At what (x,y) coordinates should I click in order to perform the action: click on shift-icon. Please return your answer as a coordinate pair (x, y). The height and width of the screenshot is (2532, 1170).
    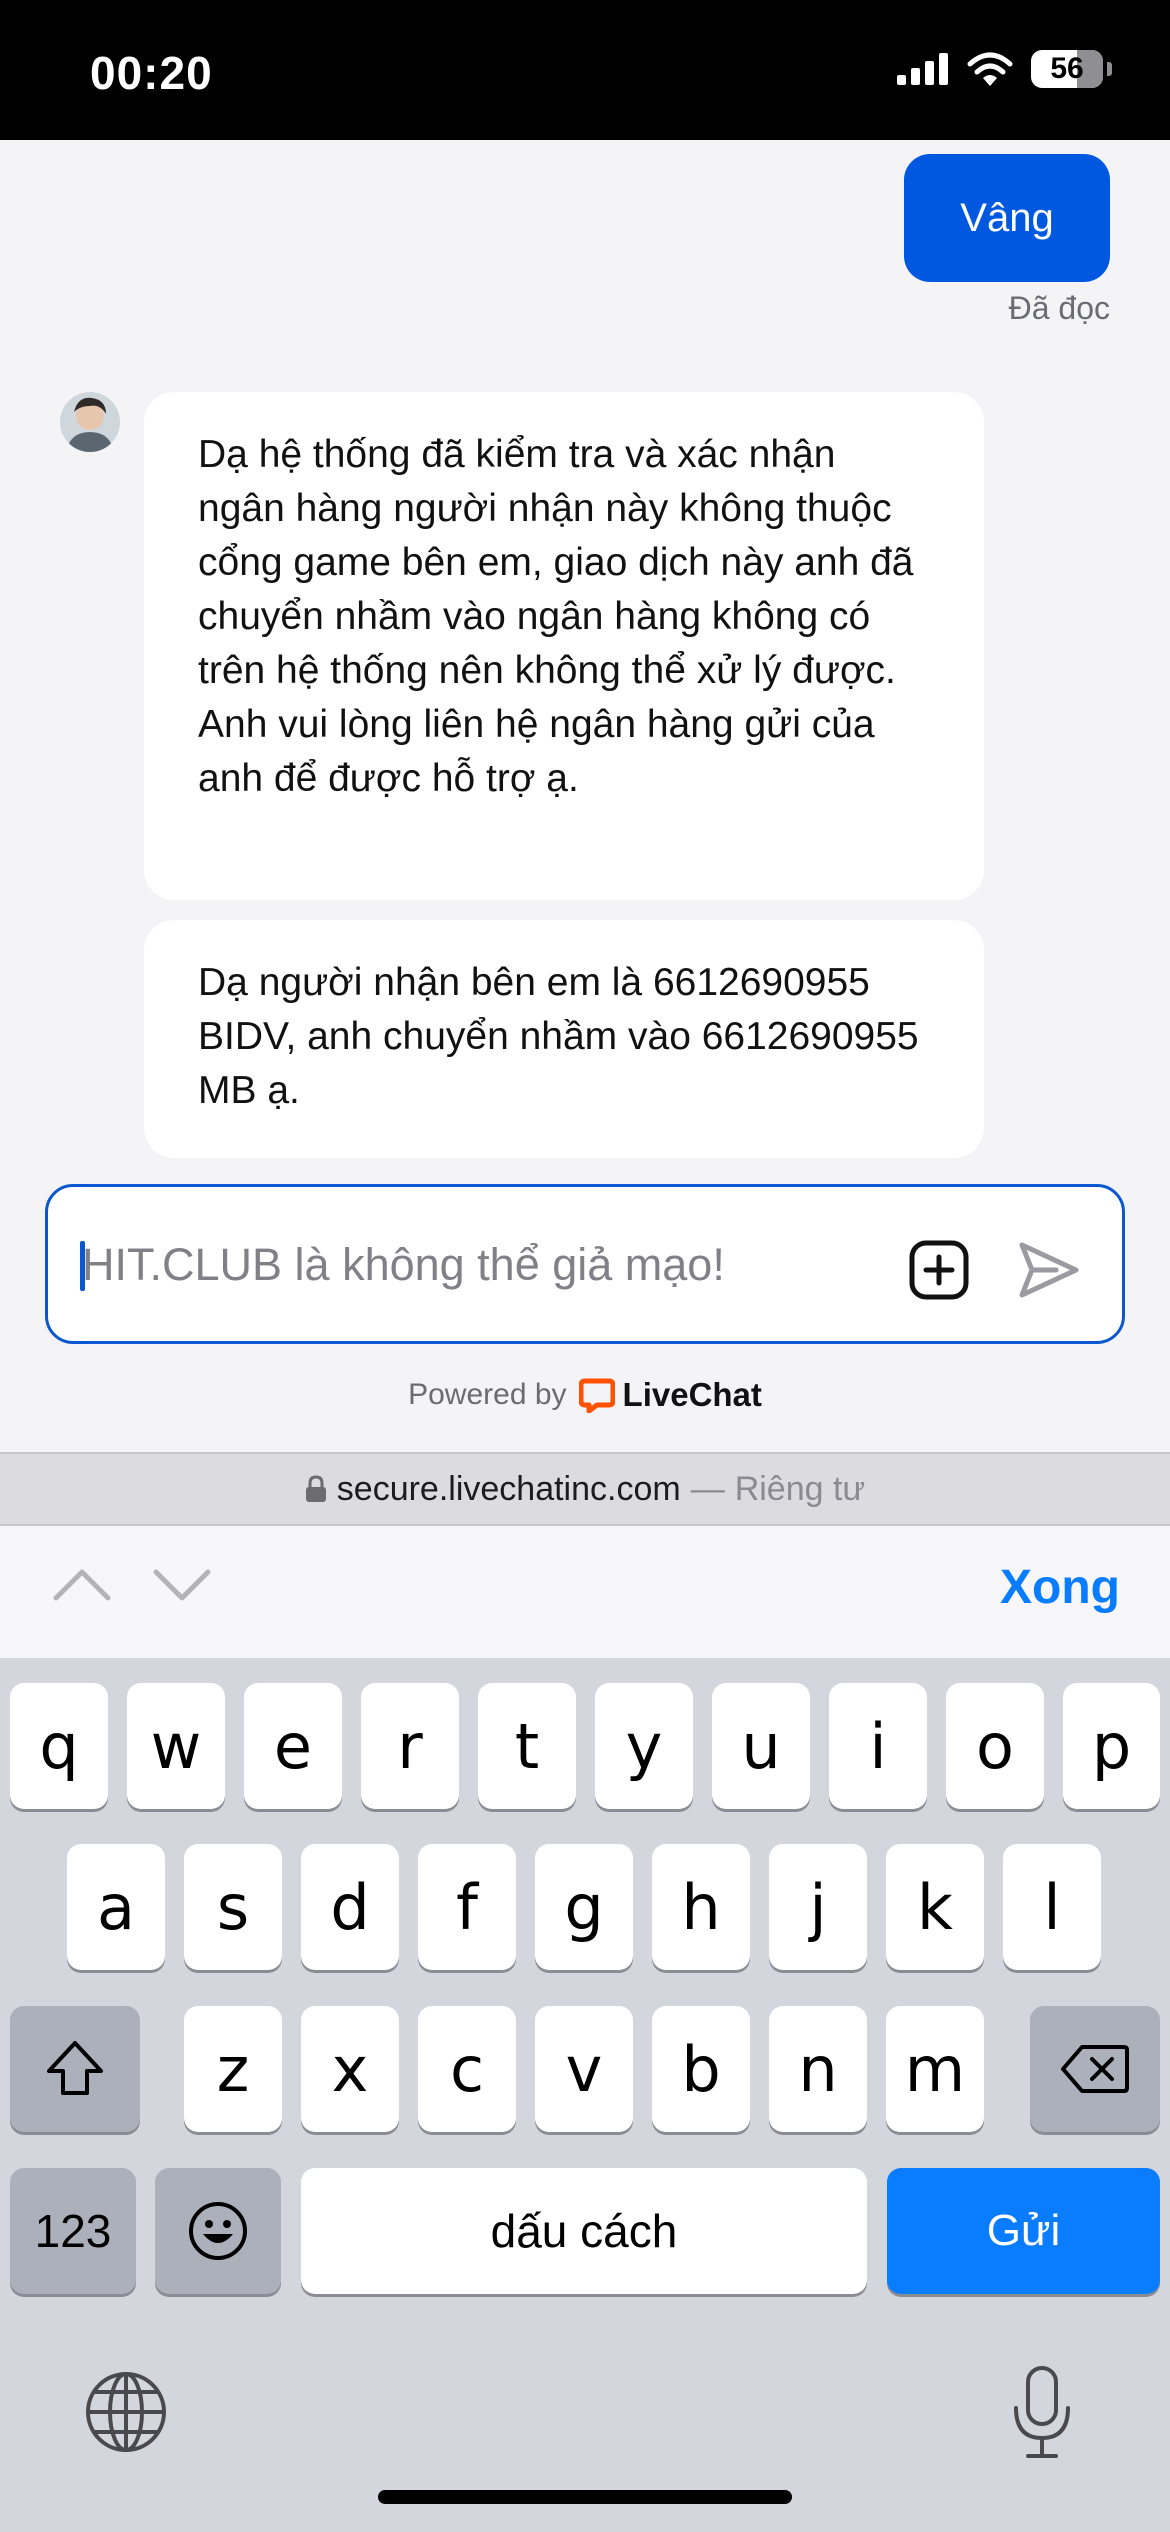
    Looking at the image, I should click on (75, 2068).